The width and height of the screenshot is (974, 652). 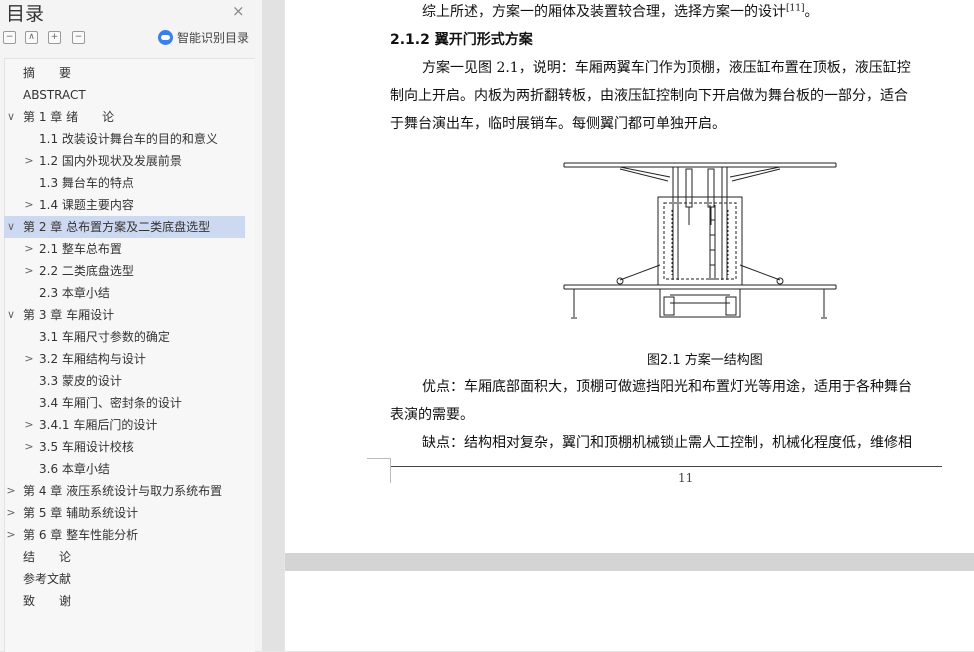 What do you see at coordinates (69, 315) in the screenshot?
I see `toc-item-label: 第 3 章 车厢设计` at bounding box center [69, 315].